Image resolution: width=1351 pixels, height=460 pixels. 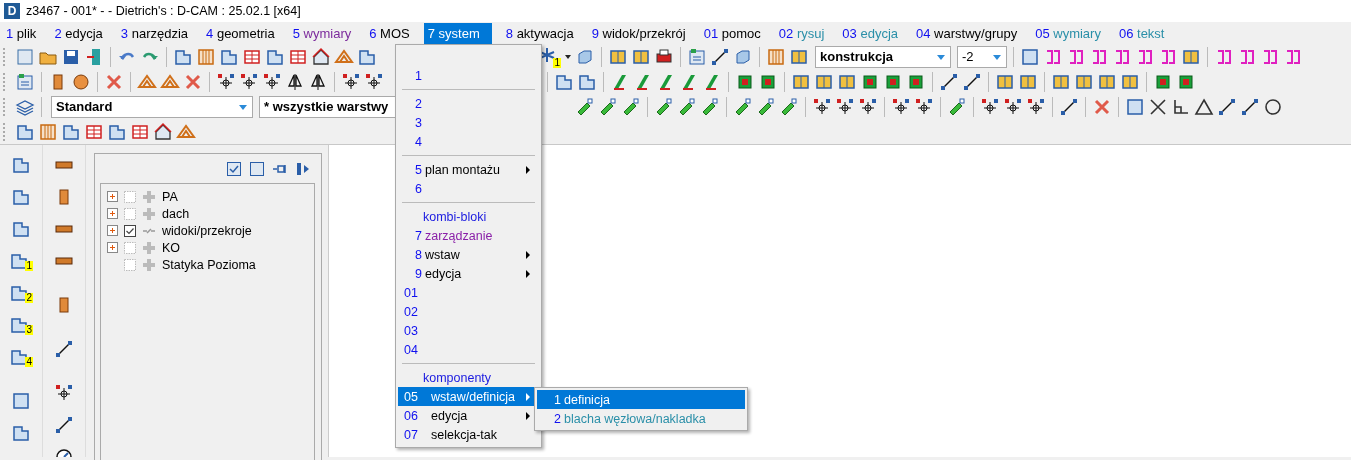 I want to click on level-dropdown: -2, so click(x=982, y=56).